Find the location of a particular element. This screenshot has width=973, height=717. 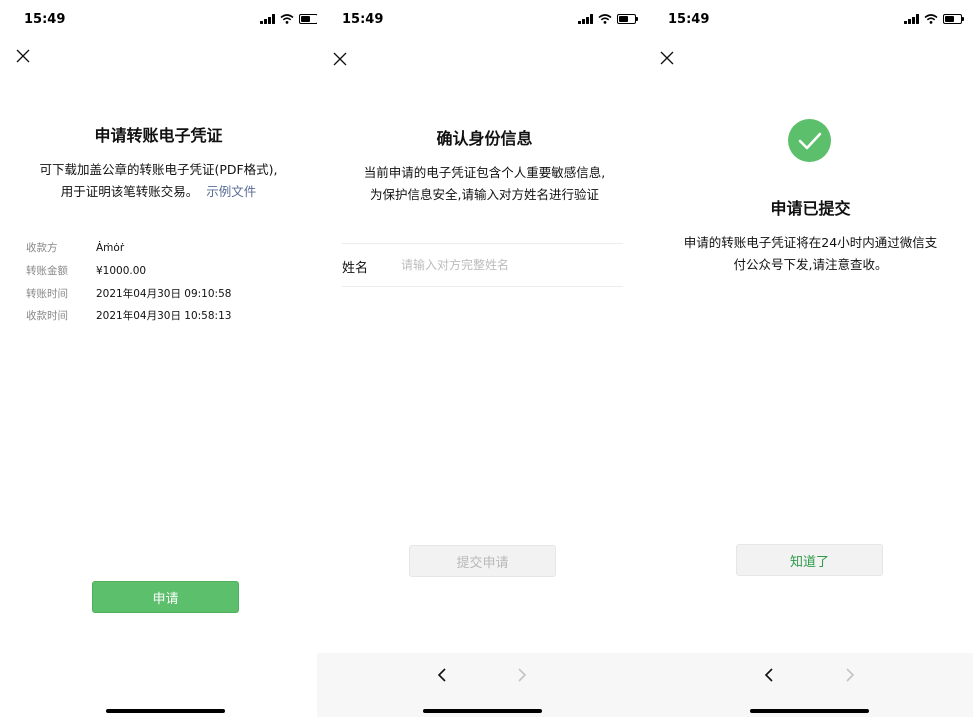

check-icon is located at coordinates (809, 140).